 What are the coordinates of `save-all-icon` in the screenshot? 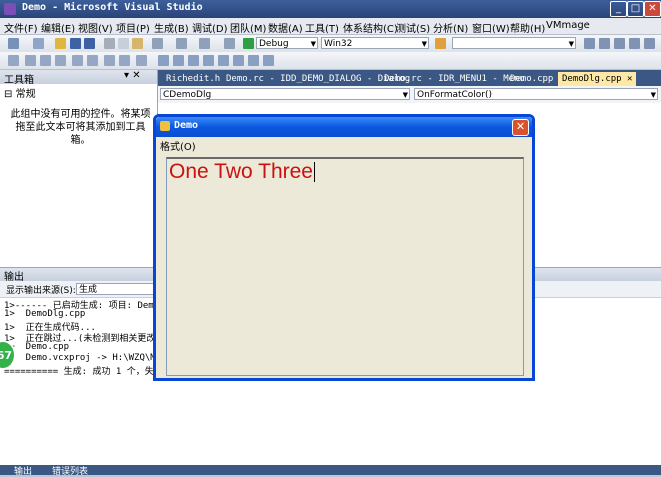 It's located at (89, 43).